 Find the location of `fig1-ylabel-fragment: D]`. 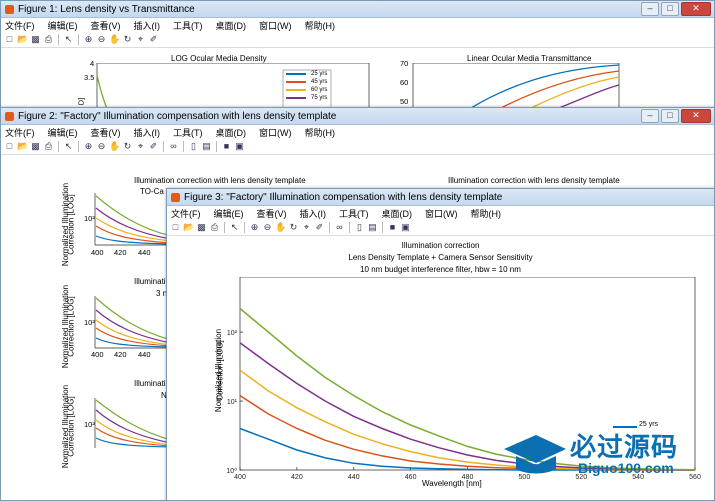

fig1-ylabel-fragment: D] is located at coordinates (81, 101).